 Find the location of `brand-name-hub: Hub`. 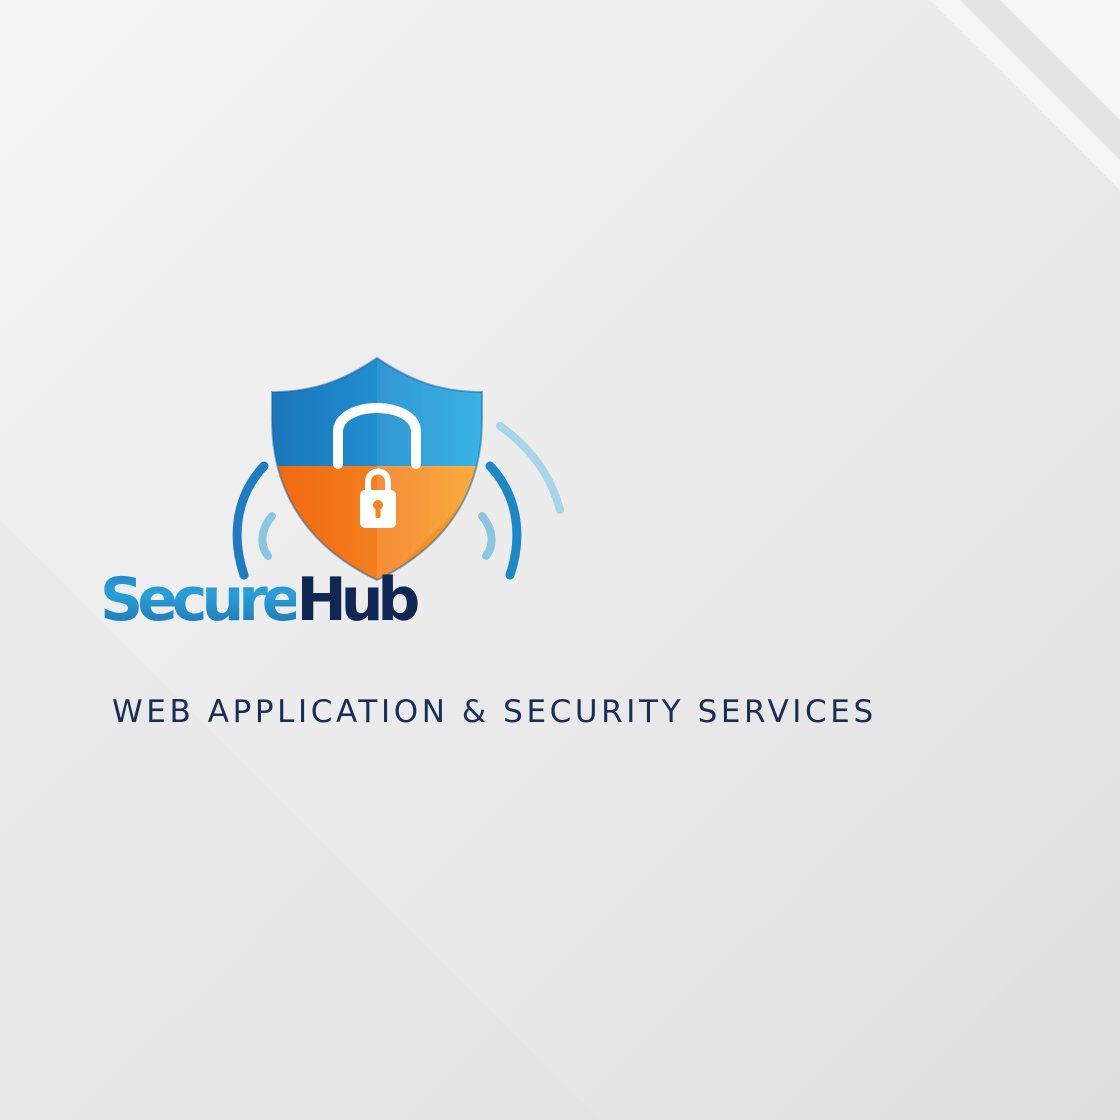

brand-name-hub: Hub is located at coordinates (358, 600).